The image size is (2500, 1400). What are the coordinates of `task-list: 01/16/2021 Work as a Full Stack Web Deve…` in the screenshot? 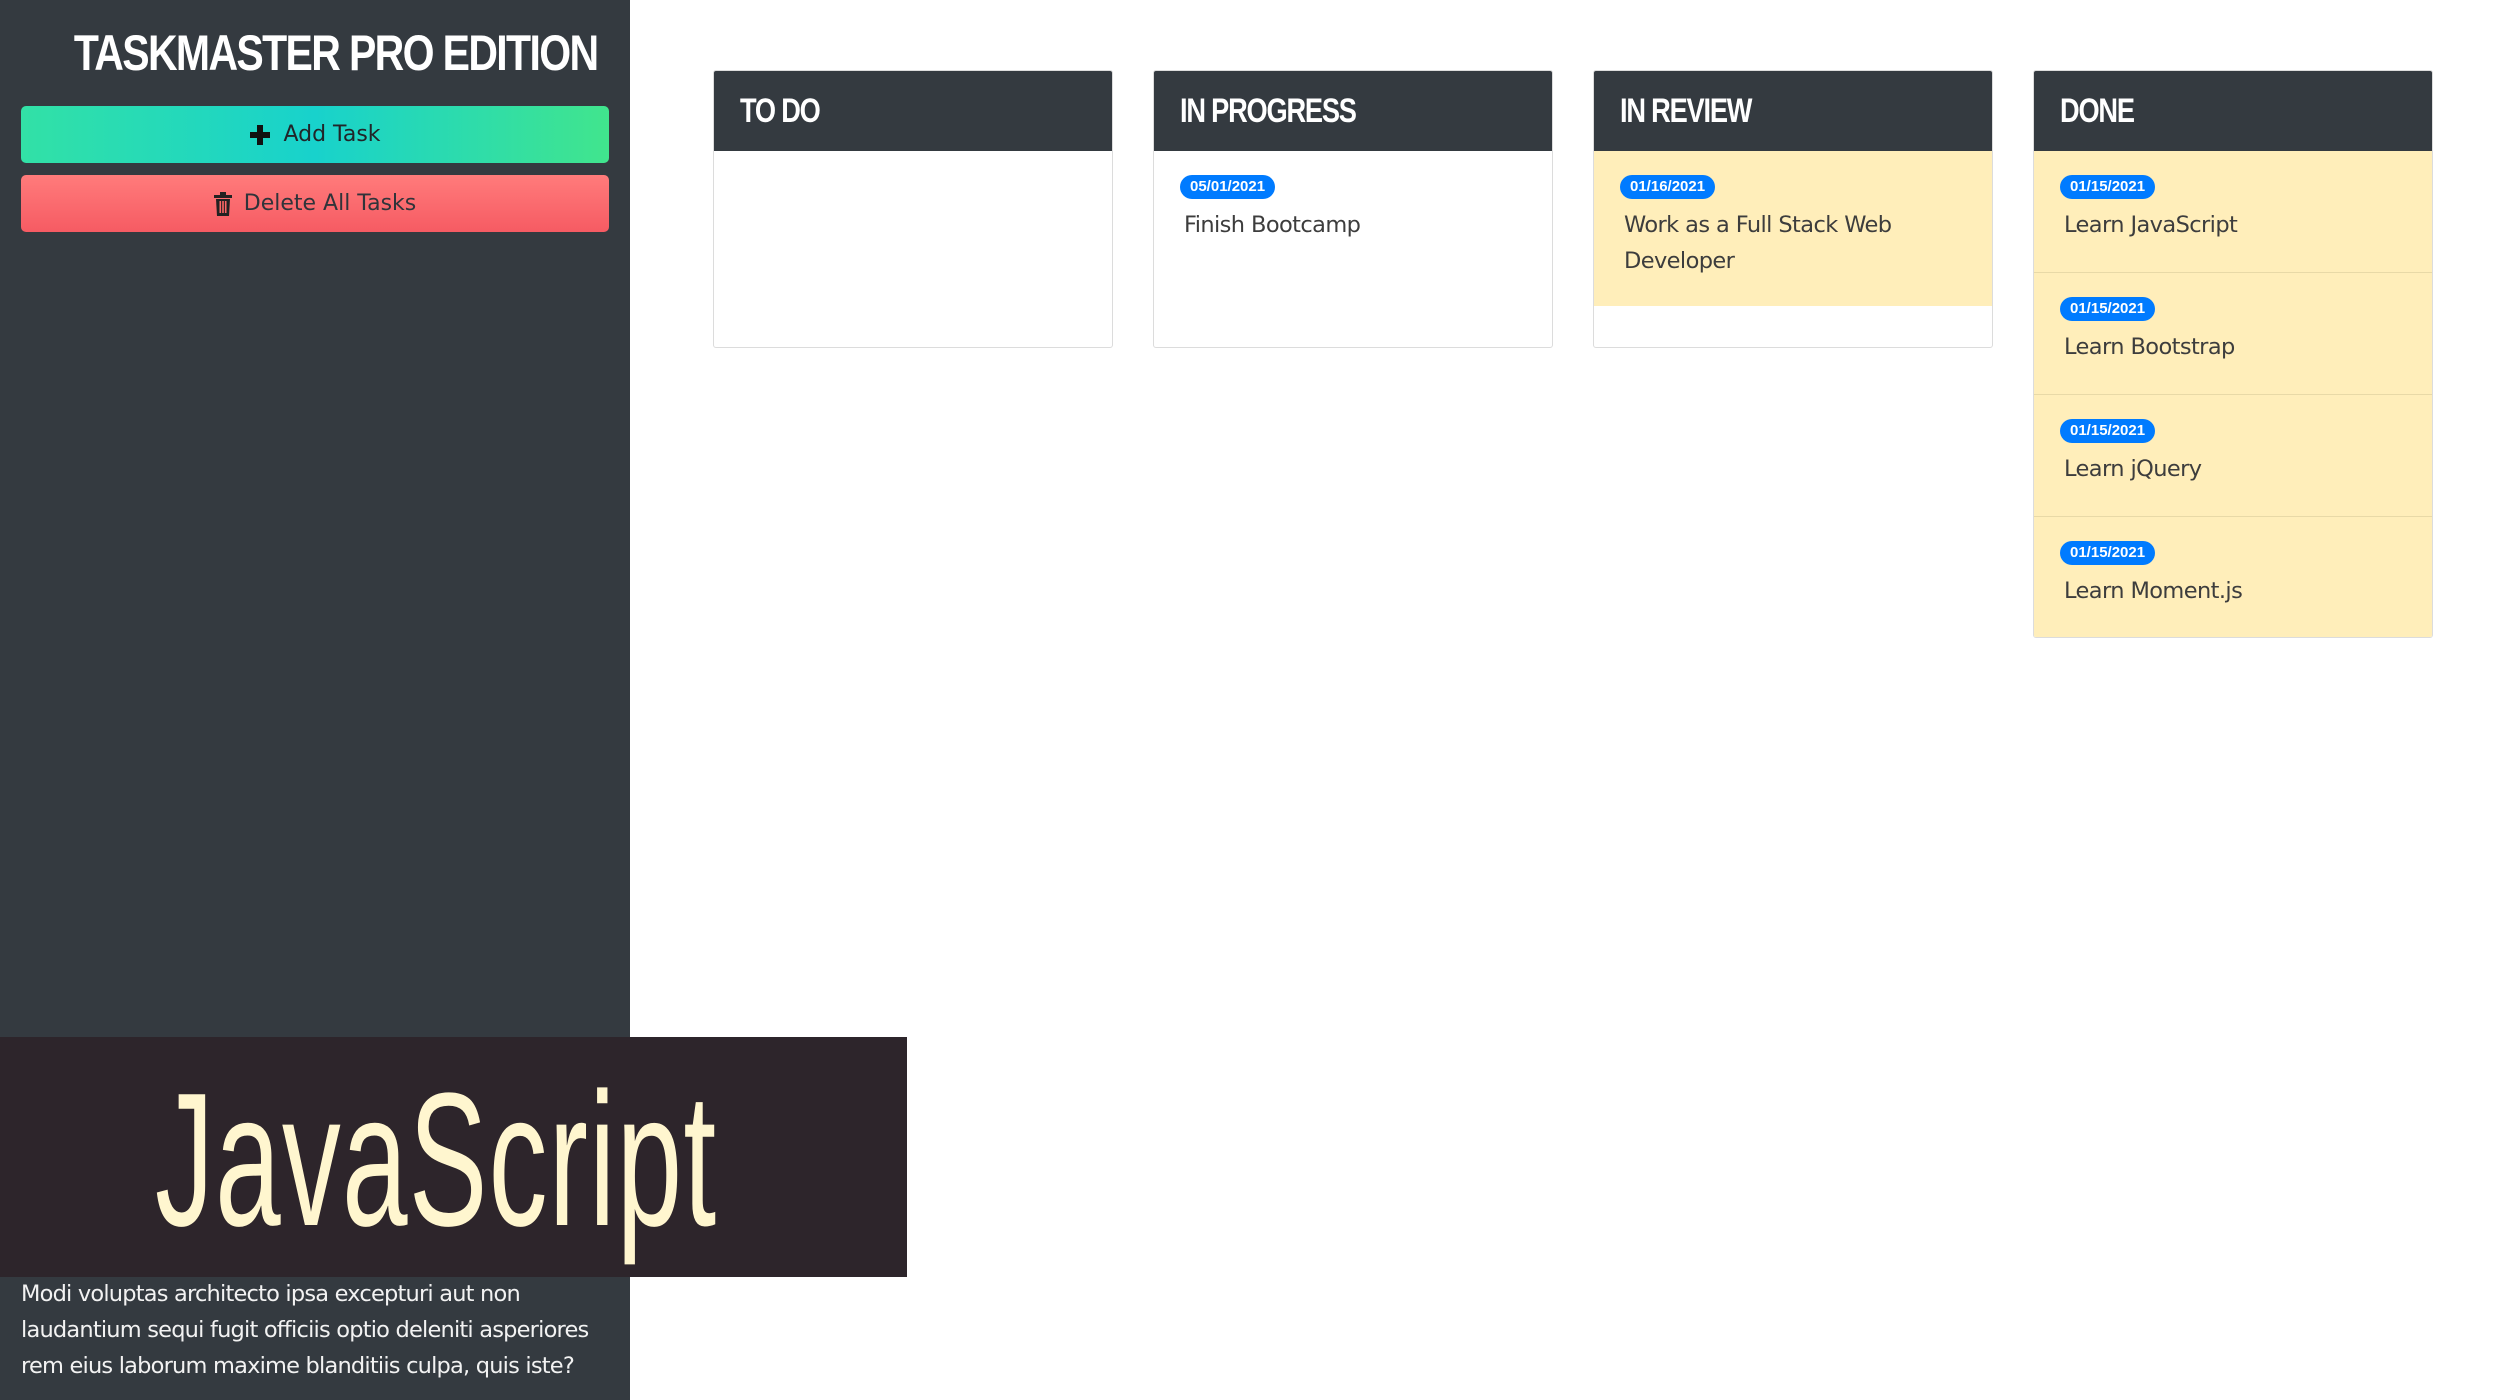 It's located at (1793, 228).